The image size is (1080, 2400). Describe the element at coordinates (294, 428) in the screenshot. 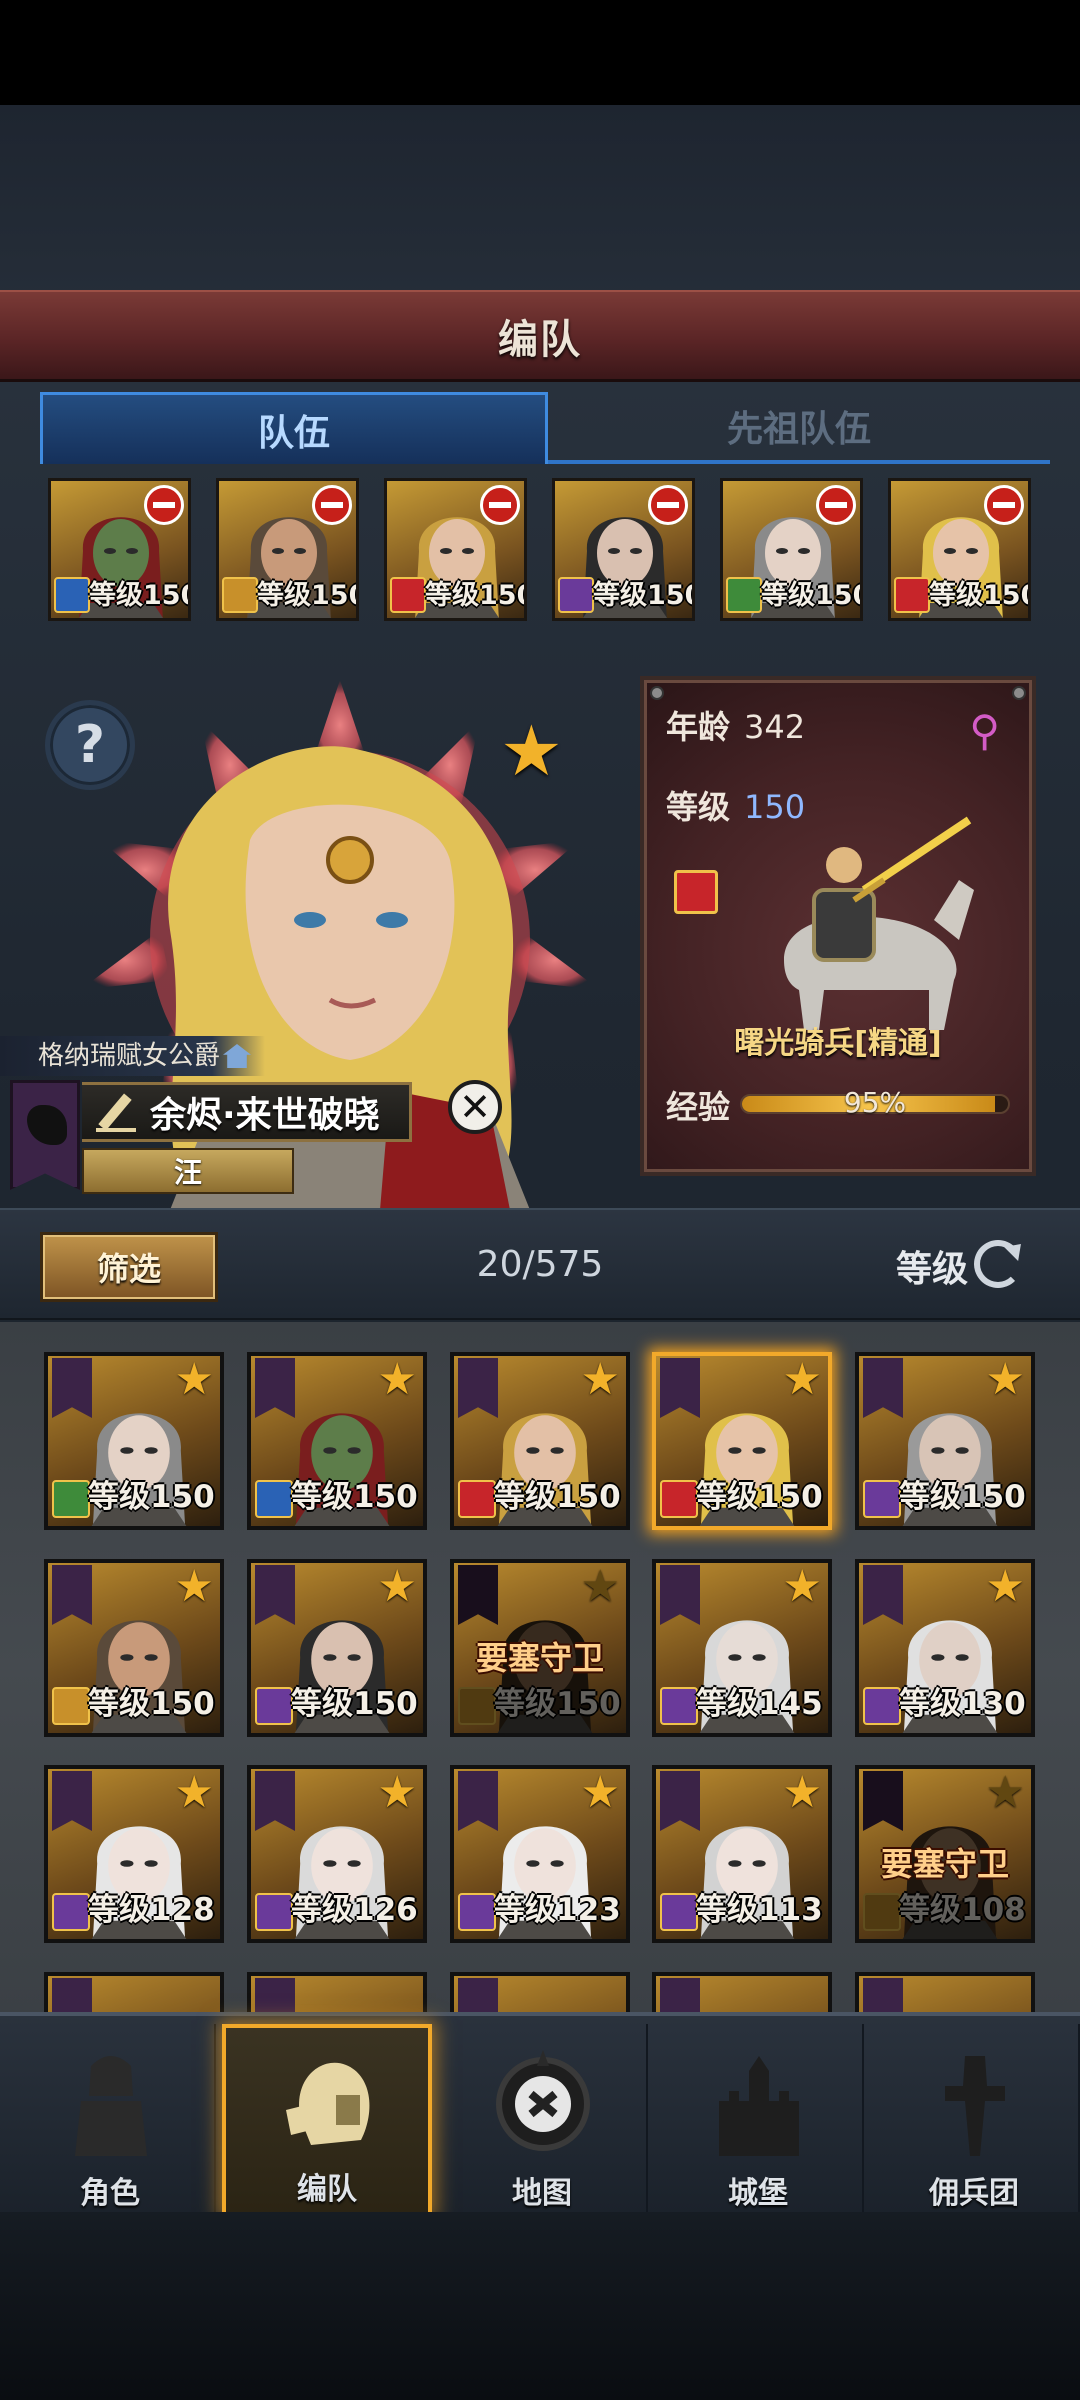

I see `tab-team: 队伍` at that location.